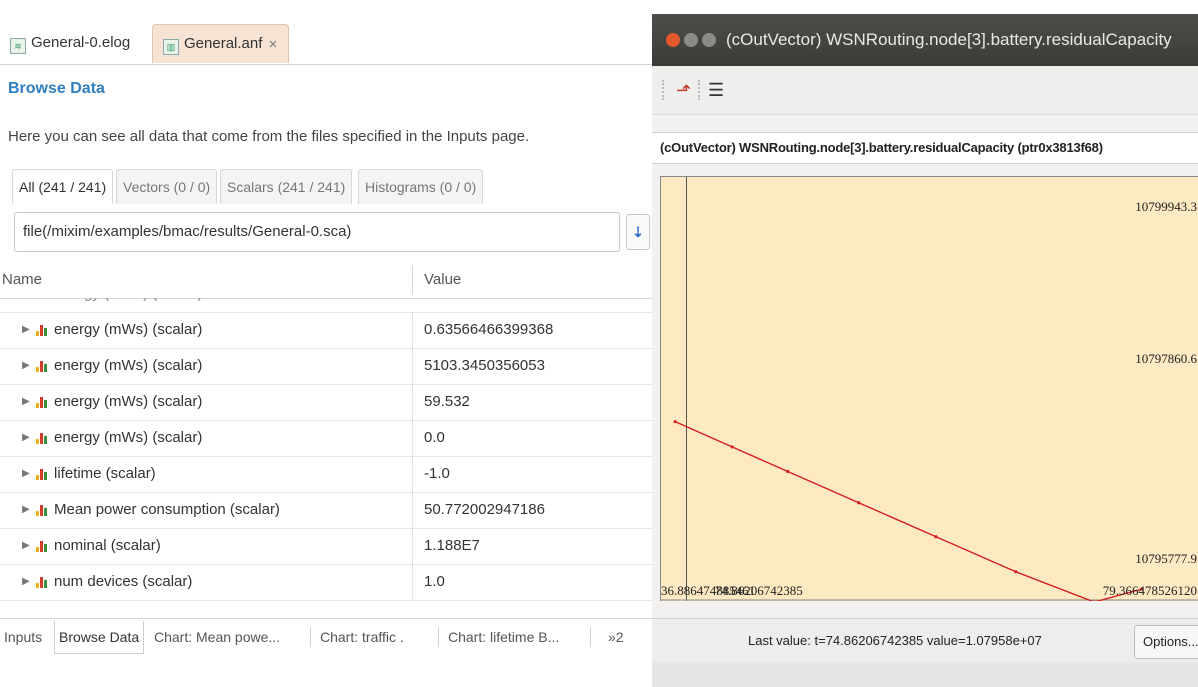 This screenshot has height=687, width=1198. What do you see at coordinates (63, 186) in the screenshot?
I see `tab-all: All (241 / 241)` at bounding box center [63, 186].